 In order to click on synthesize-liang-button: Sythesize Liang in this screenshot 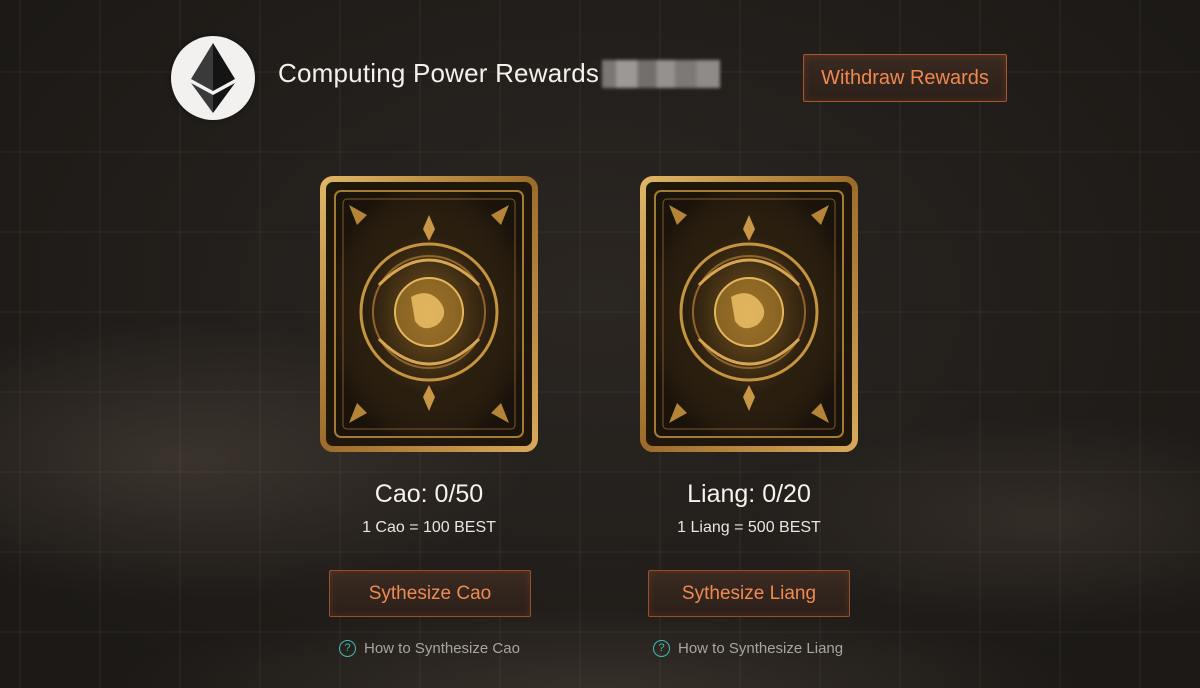, I will do `click(749, 593)`.